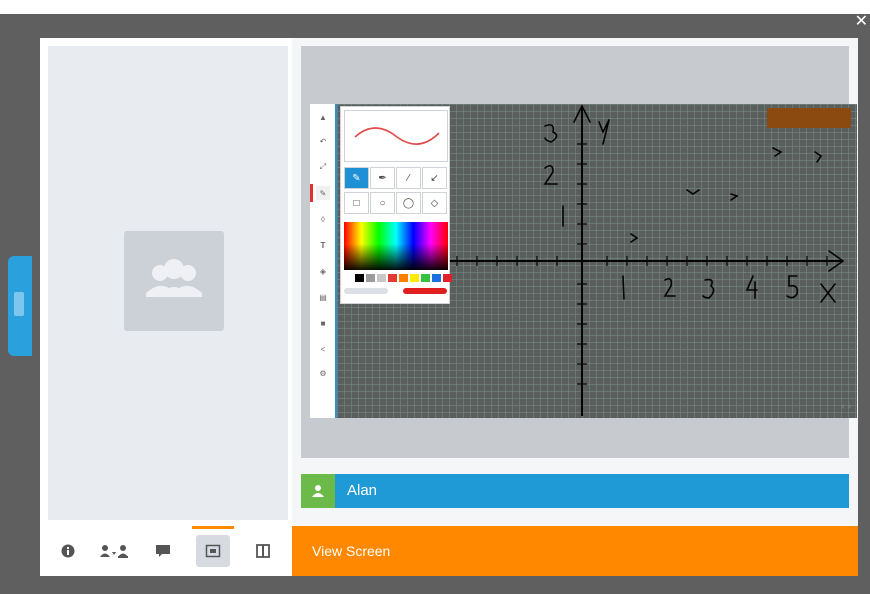 The height and width of the screenshot is (594, 870). What do you see at coordinates (396, 246) in the screenshot?
I see `color-spectrum` at bounding box center [396, 246].